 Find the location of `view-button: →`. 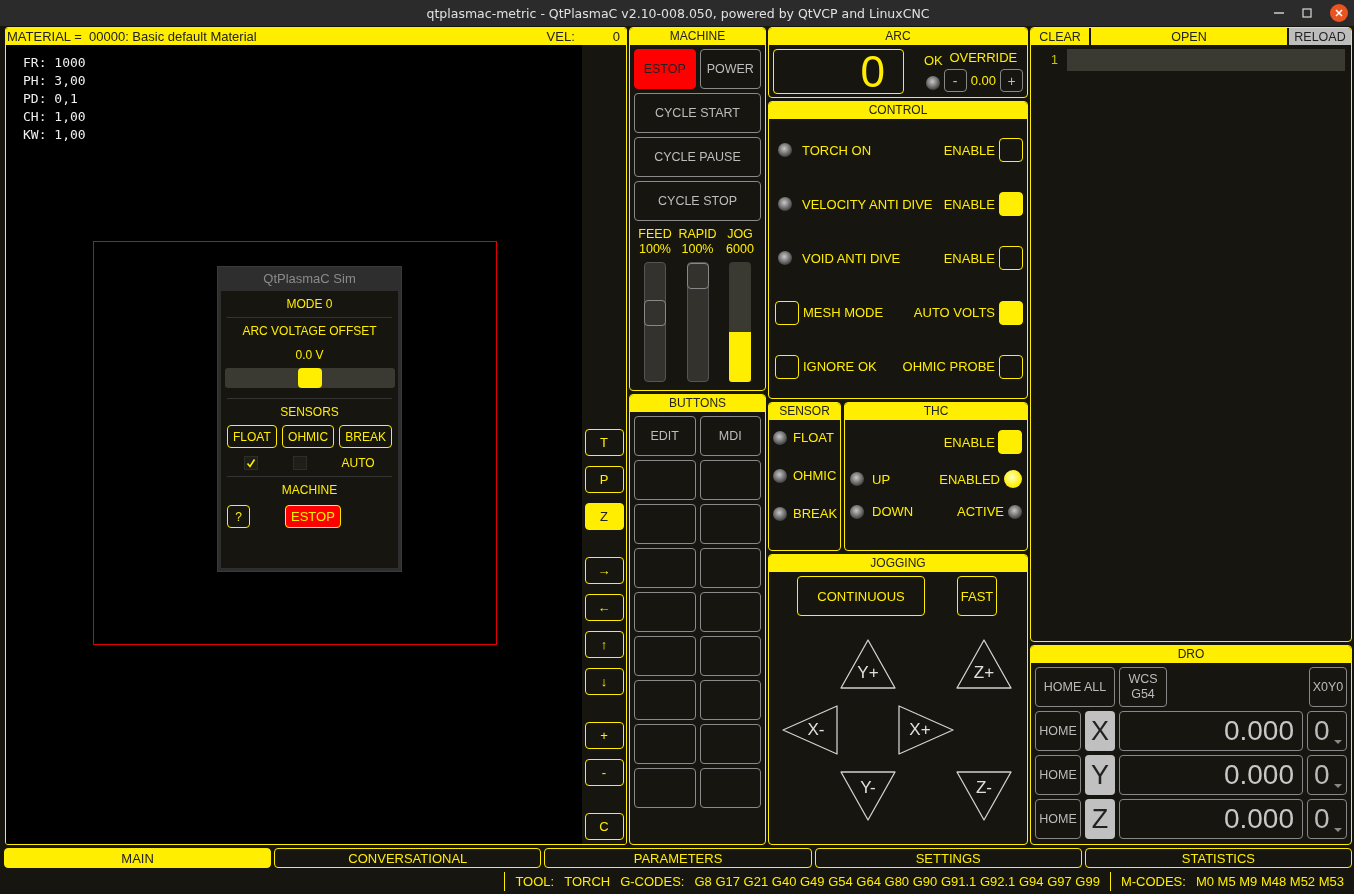

view-button: → is located at coordinates (604, 570).